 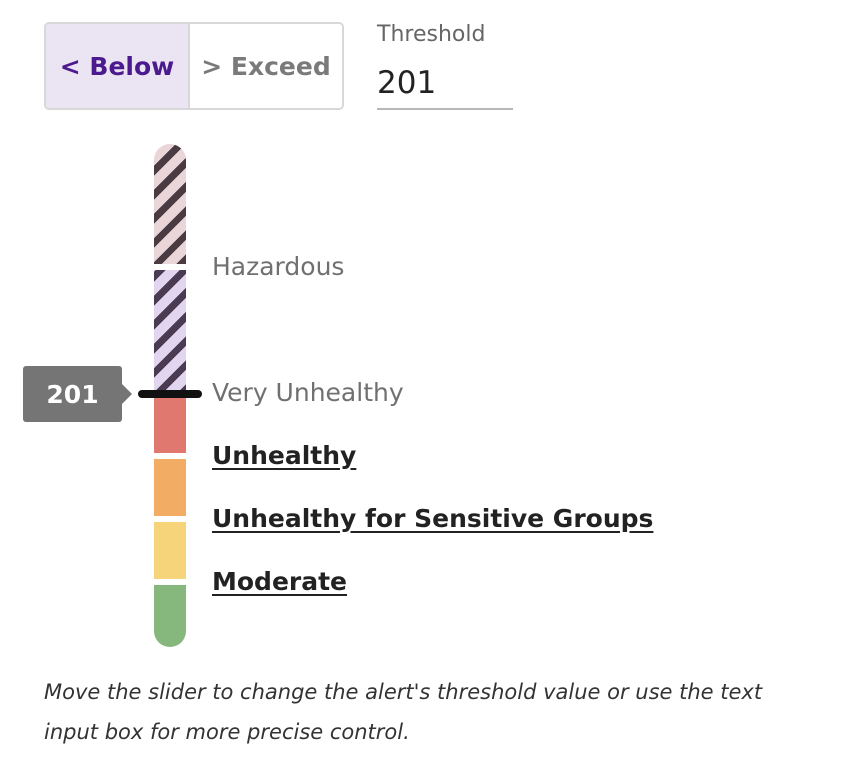 I want to click on exceed-option-button: > Exceed, so click(x=266, y=66).